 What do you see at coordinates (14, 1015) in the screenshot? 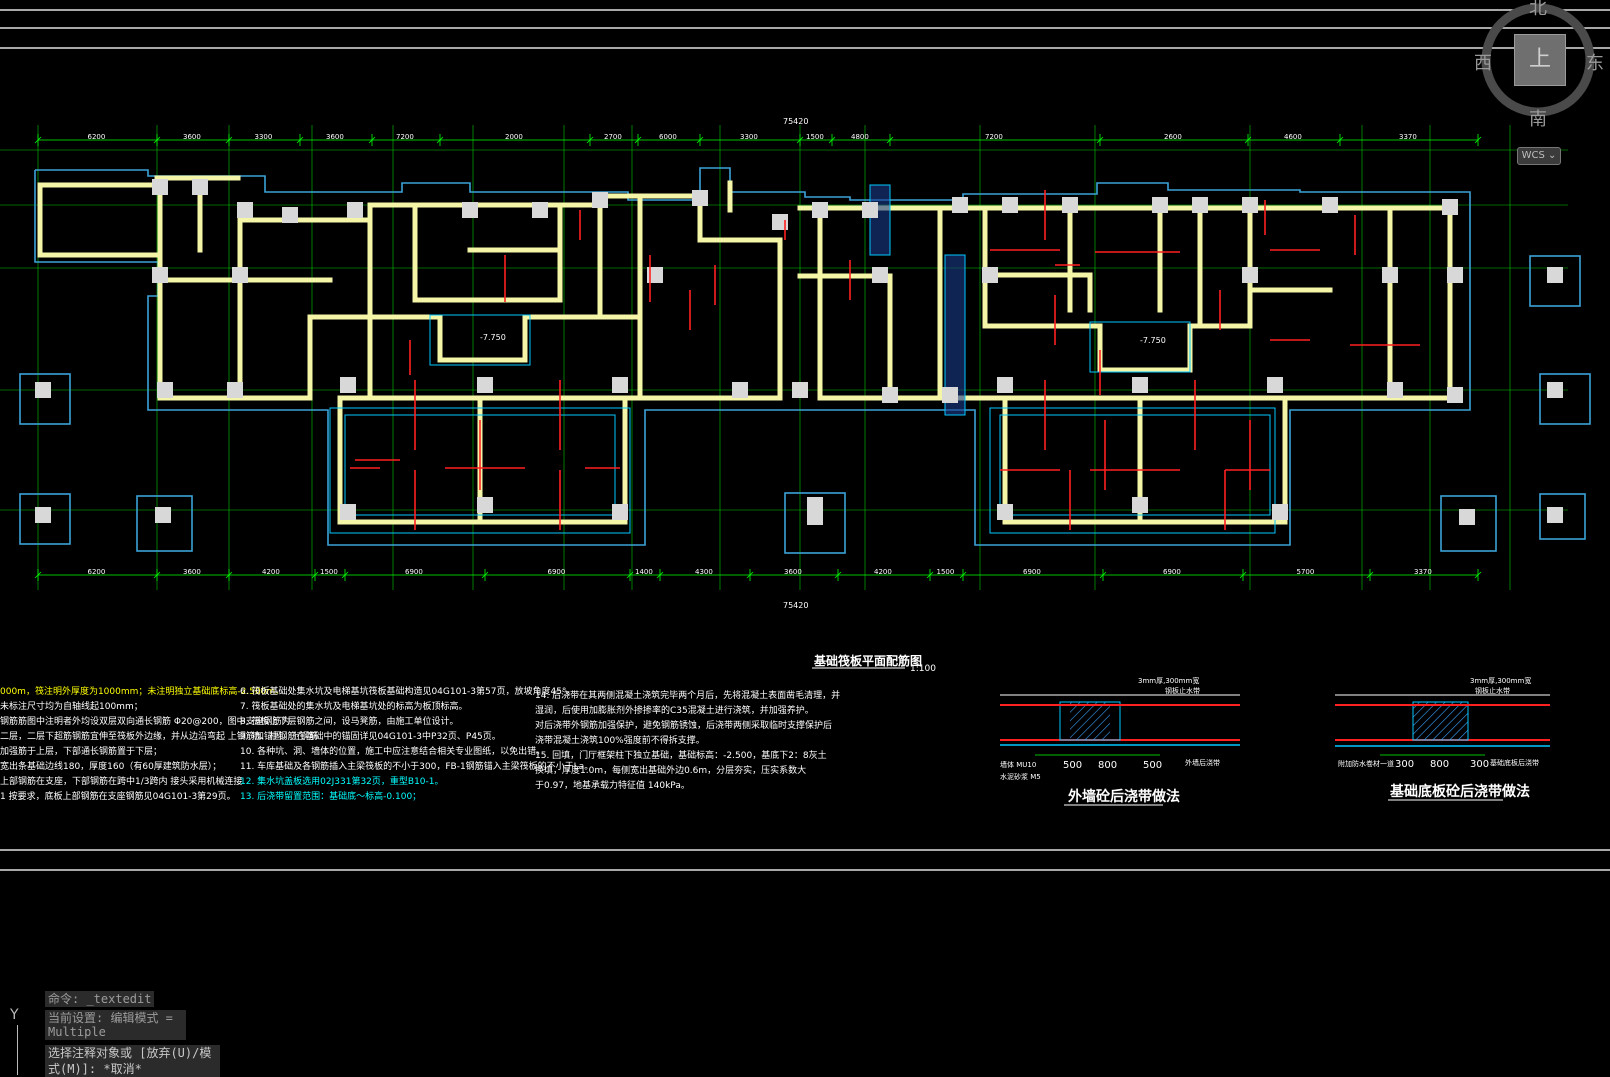
I see `ucs-y-axis-label: Y` at bounding box center [14, 1015].